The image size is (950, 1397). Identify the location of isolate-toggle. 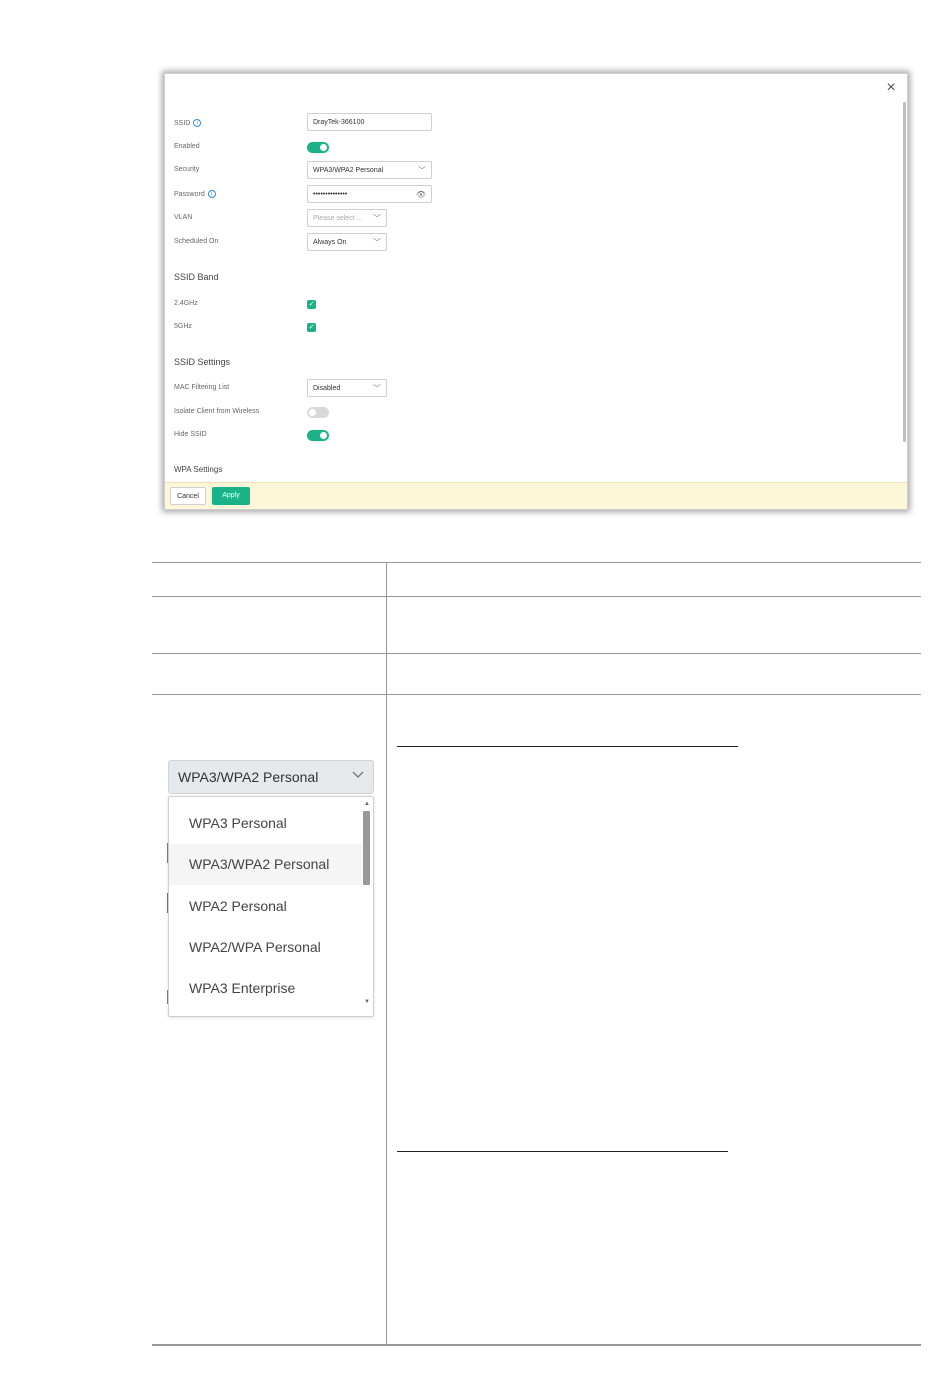
(318, 412).